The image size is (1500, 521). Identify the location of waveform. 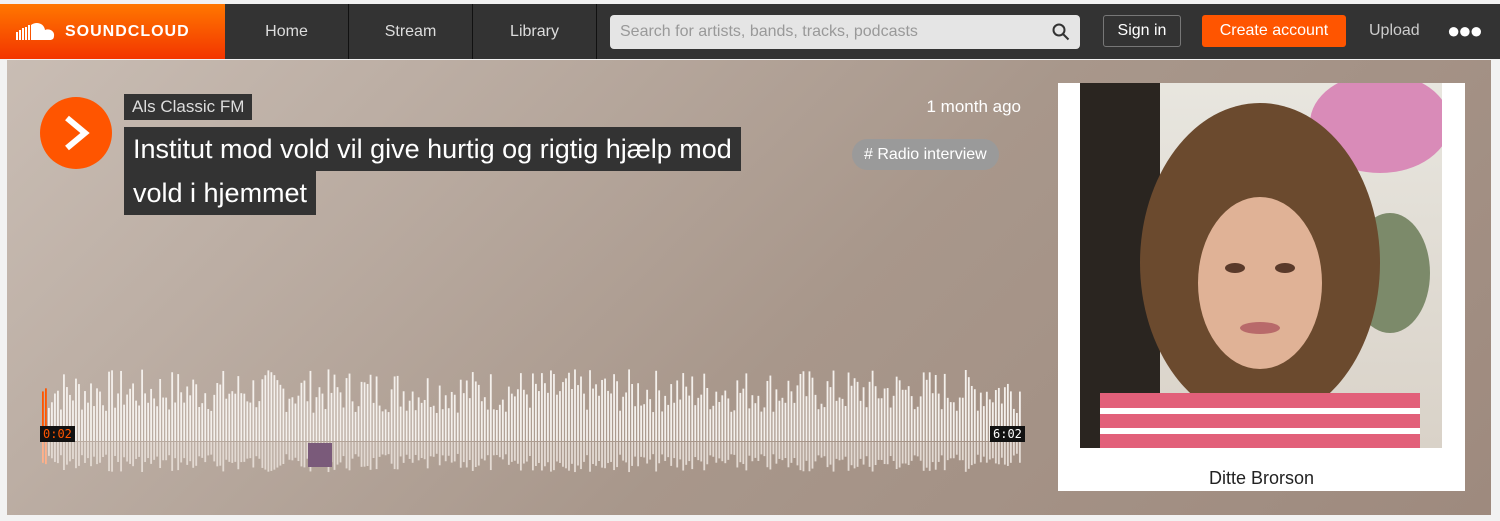
(532, 420).